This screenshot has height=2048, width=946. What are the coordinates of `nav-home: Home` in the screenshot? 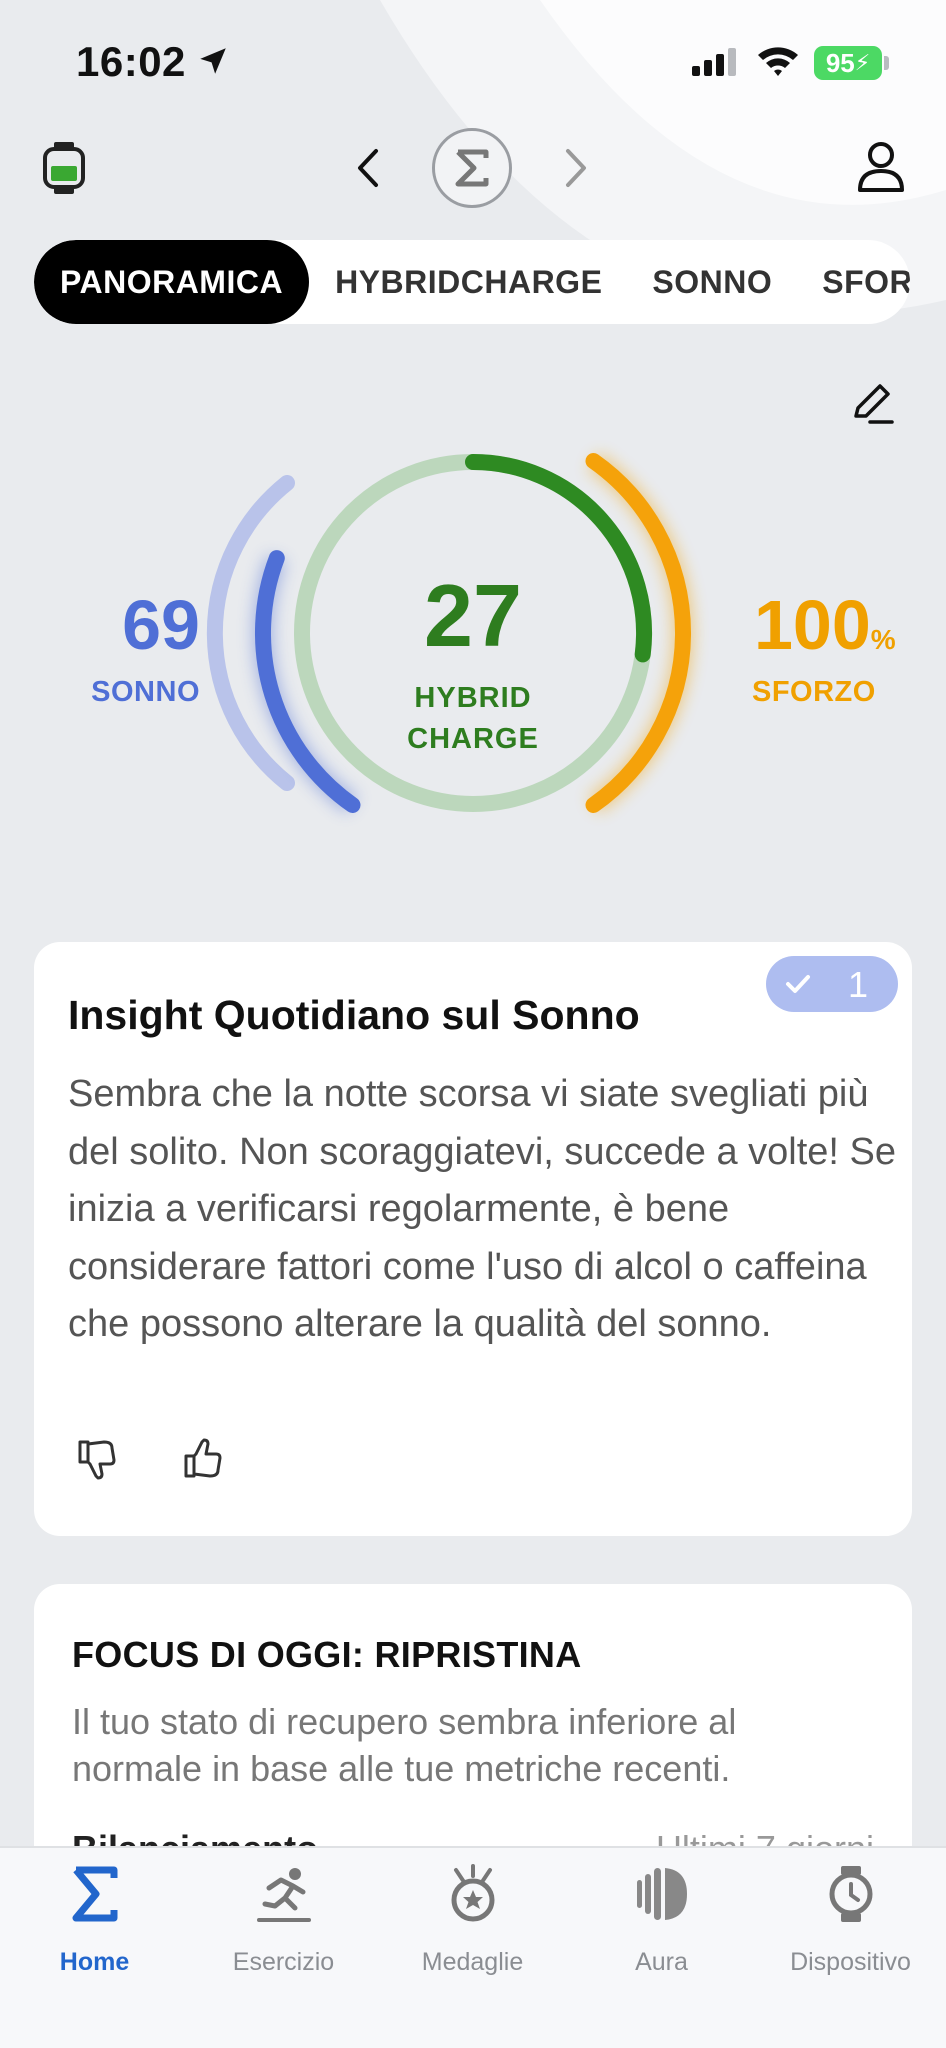 It's located at (94, 1948).